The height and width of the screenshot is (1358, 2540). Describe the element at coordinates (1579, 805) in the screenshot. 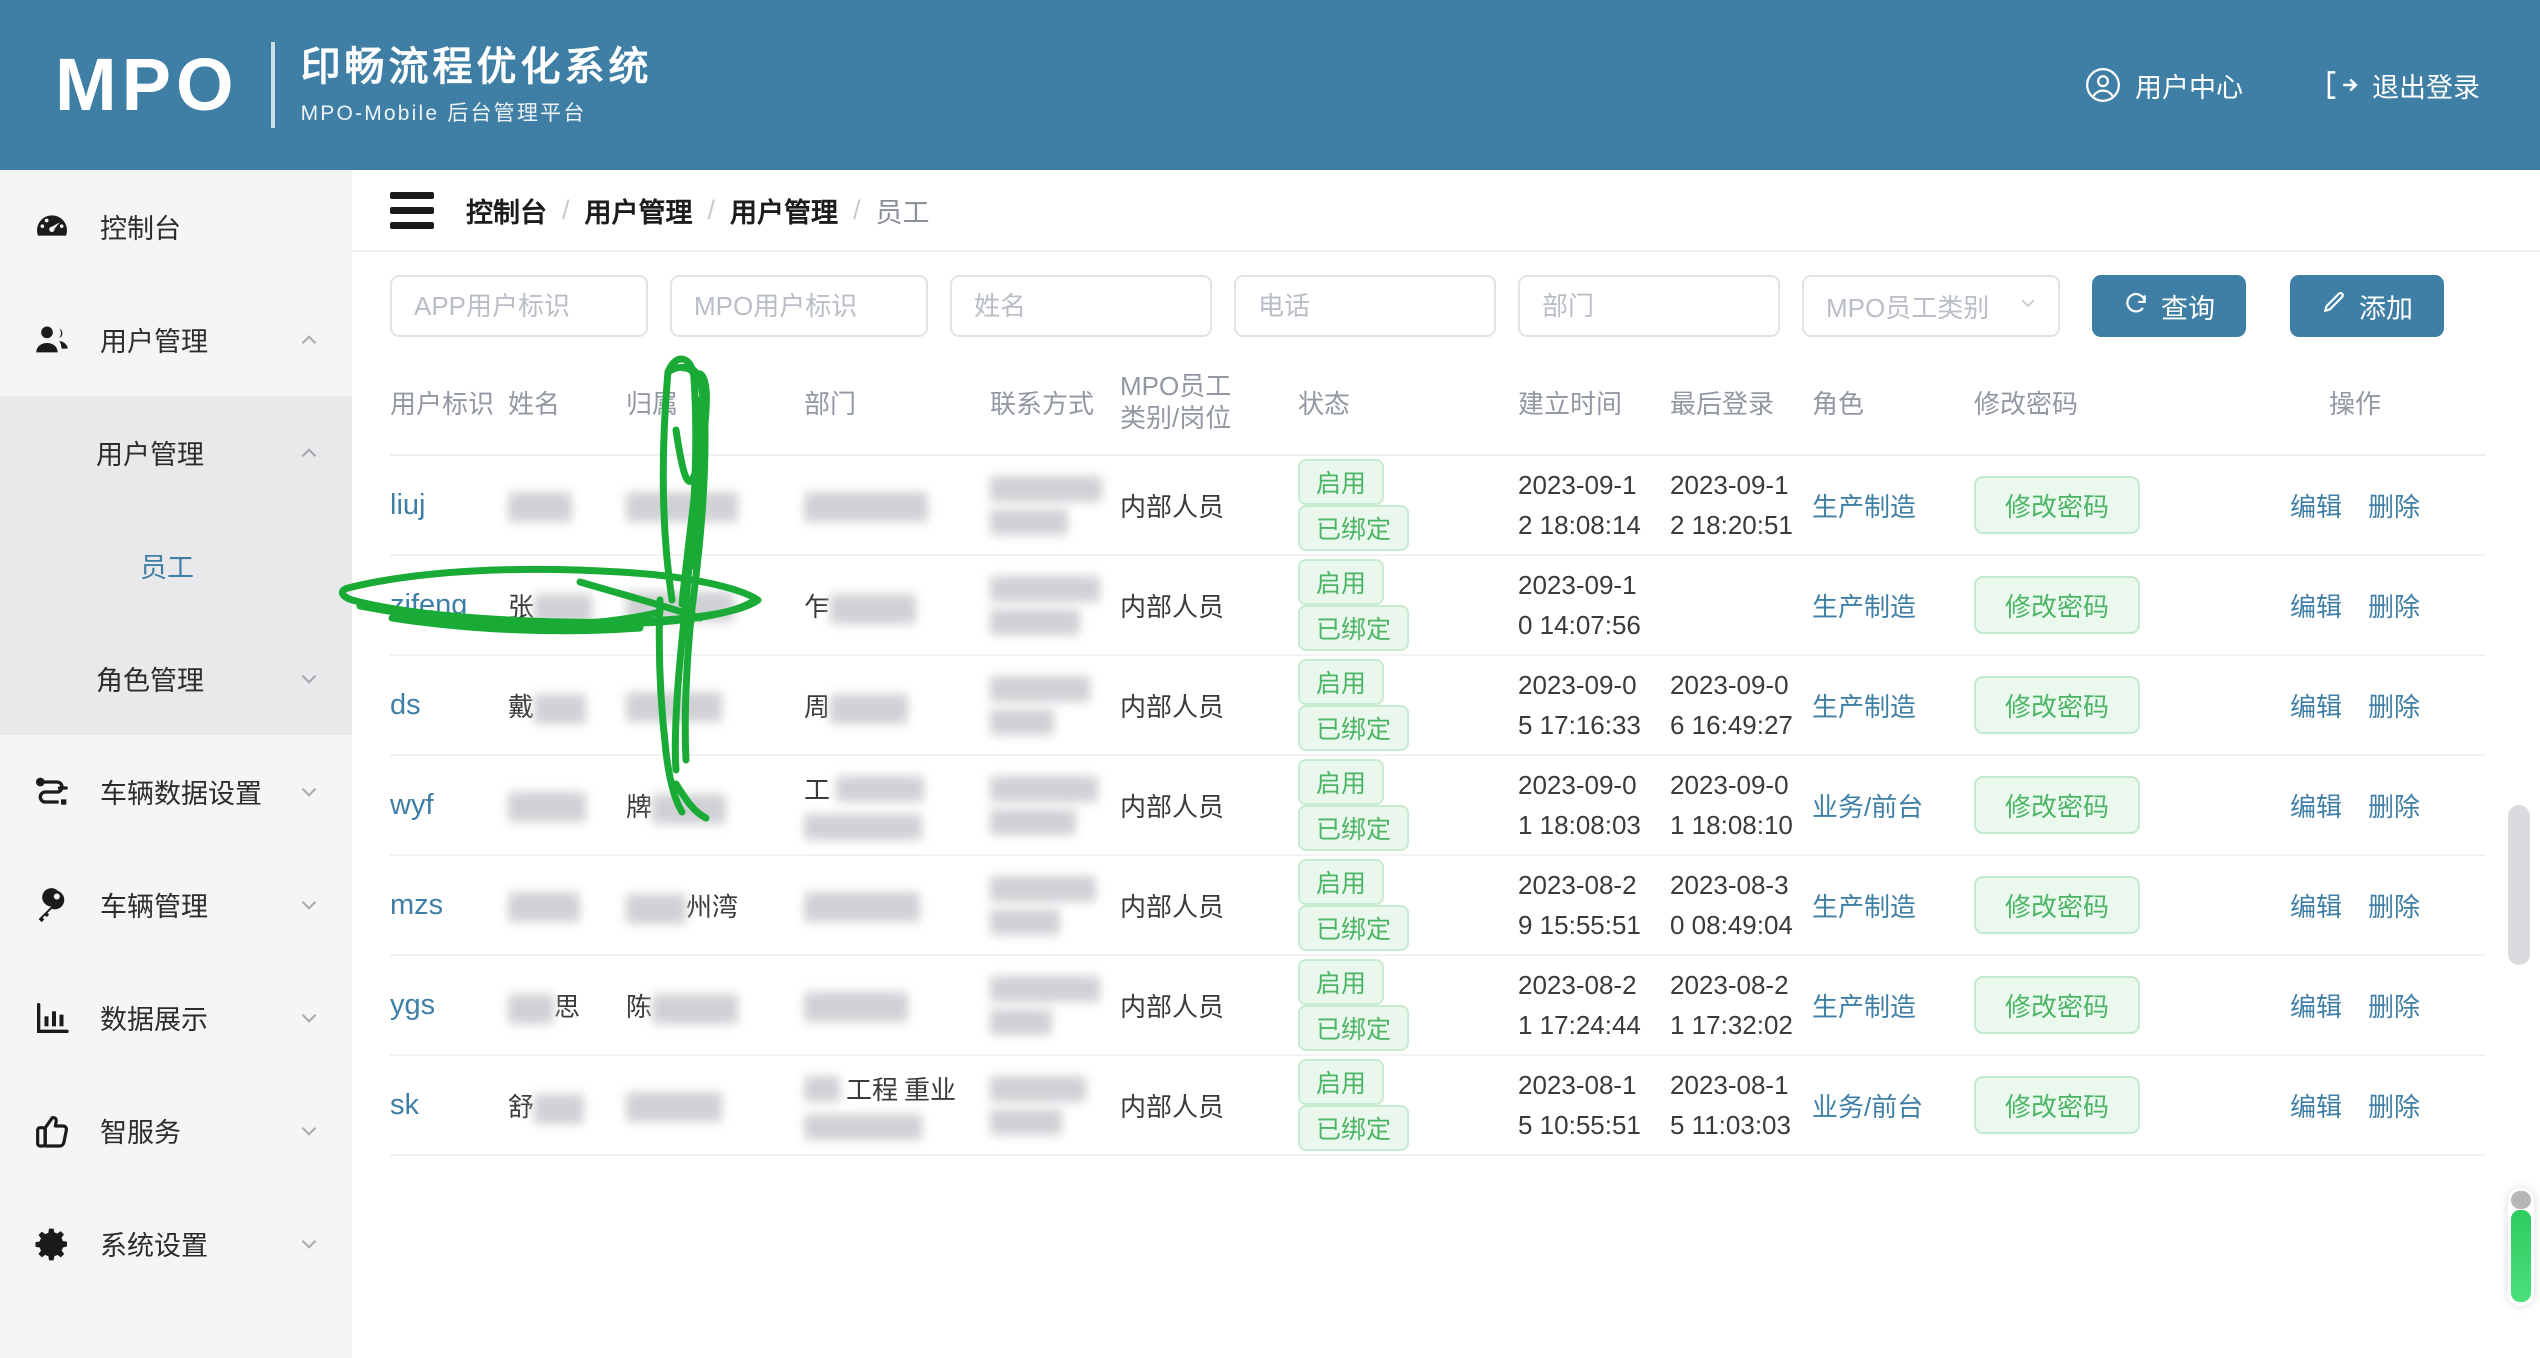

I see `cell-created-time: 2023-09-0 1 18:08:03` at that location.